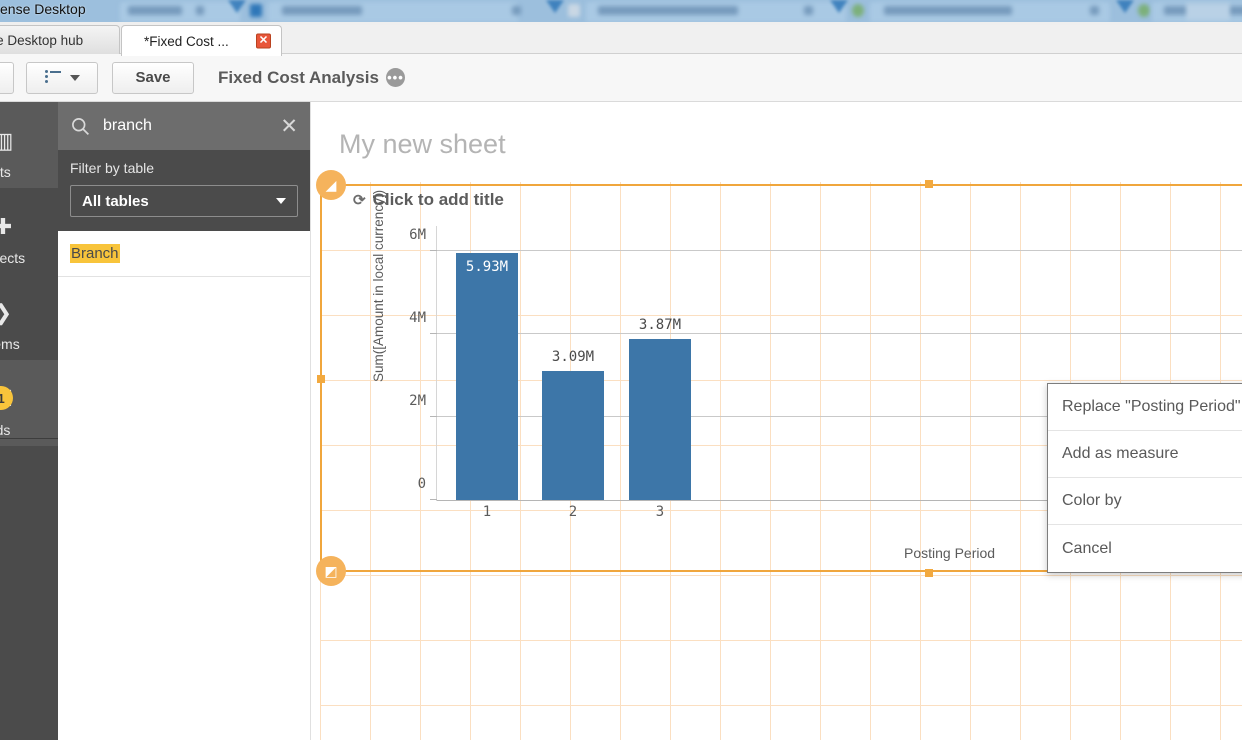 The image size is (1242, 740). I want to click on asset-rail: ▥ rts ✚ objects ❯ items ☰ 1 ds, so click(29, 421).